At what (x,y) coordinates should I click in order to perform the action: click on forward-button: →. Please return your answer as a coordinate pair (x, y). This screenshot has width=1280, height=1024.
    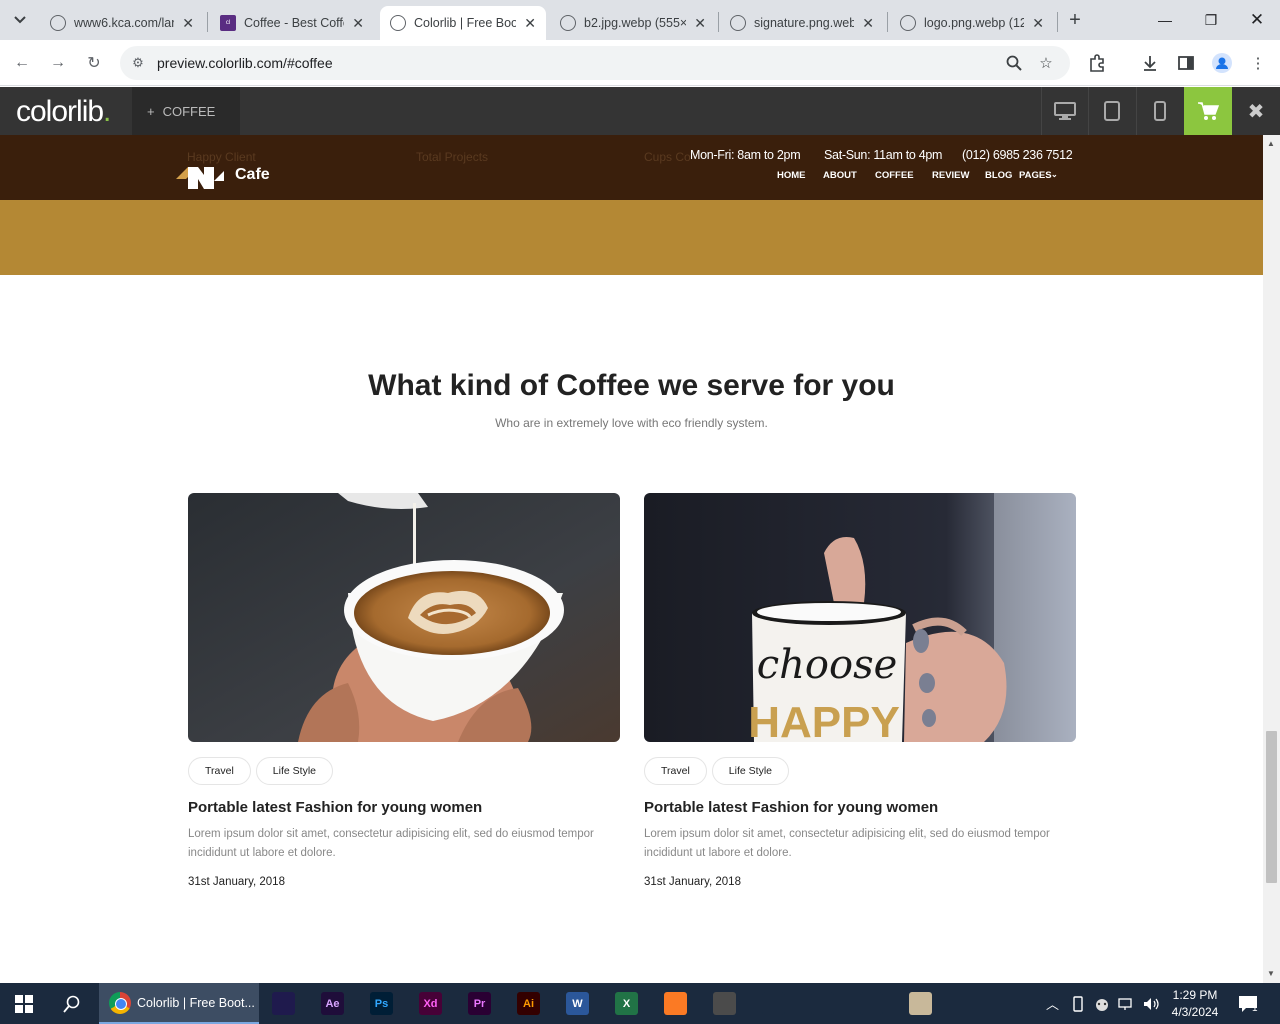
    Looking at the image, I should click on (58, 63).